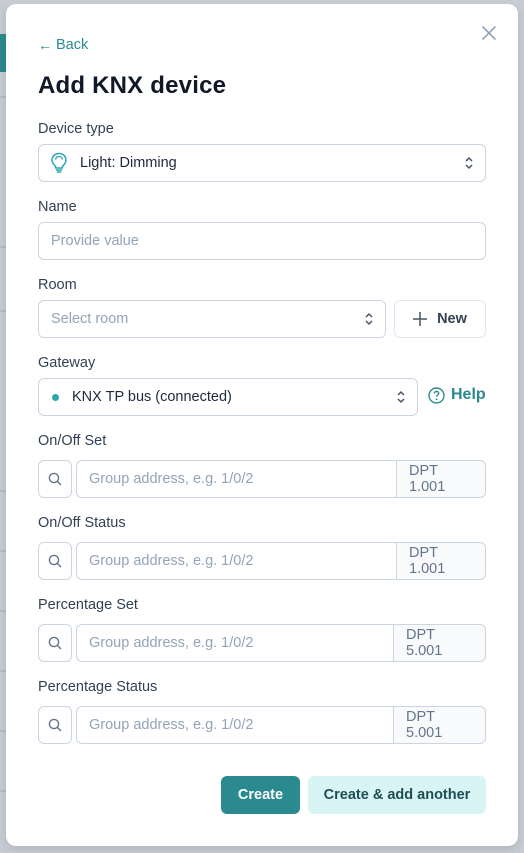  Describe the element at coordinates (57, 207) in the screenshot. I see `name-label: Name` at that location.